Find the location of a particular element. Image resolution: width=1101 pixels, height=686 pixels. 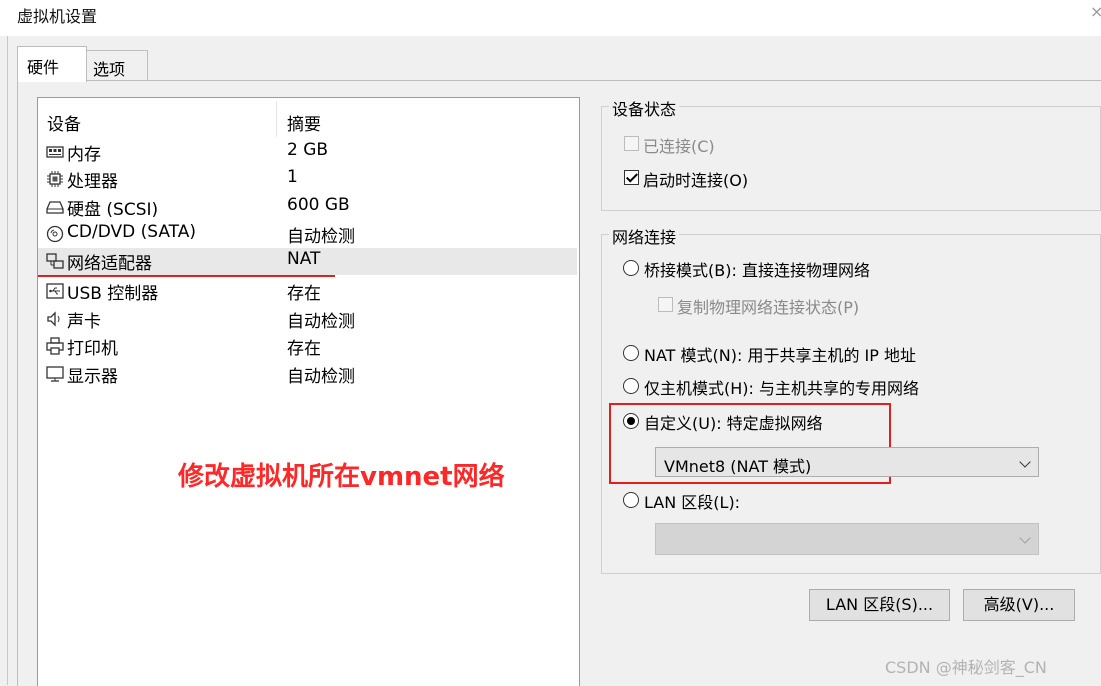

device-row-printer: 打印机 存在 is located at coordinates (307, 346).